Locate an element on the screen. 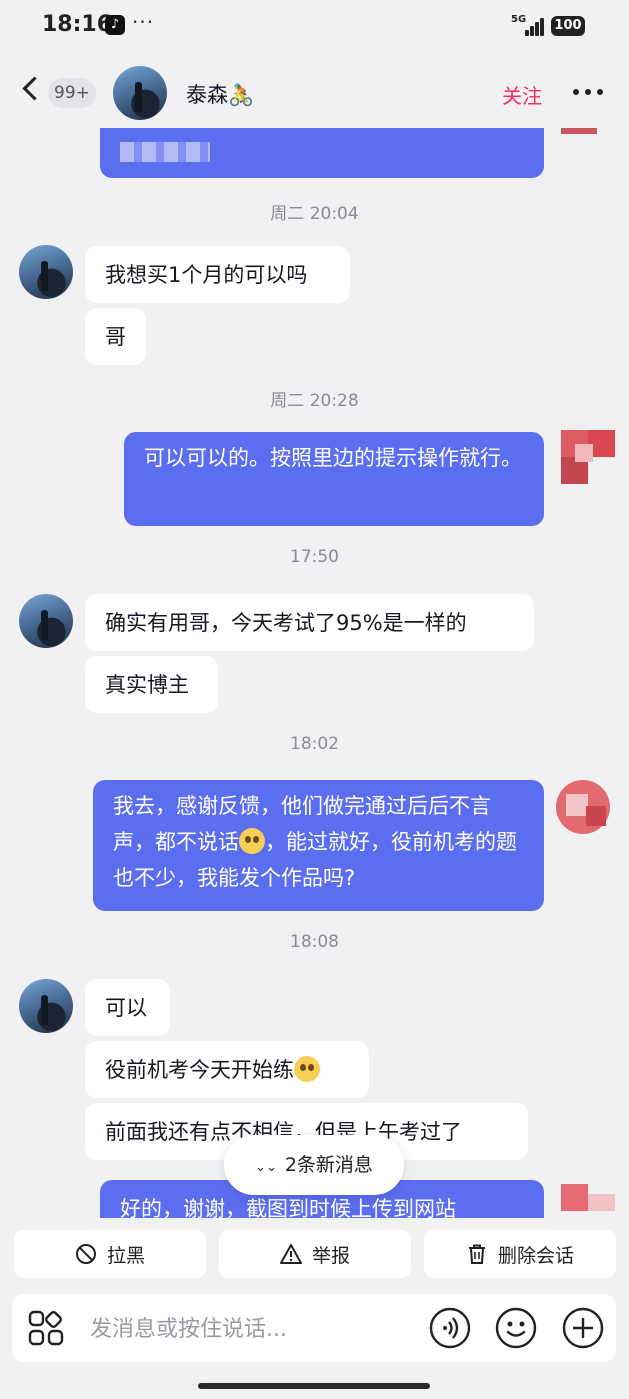  message-bubble-incoming: 真实博主 is located at coordinates (151, 684).